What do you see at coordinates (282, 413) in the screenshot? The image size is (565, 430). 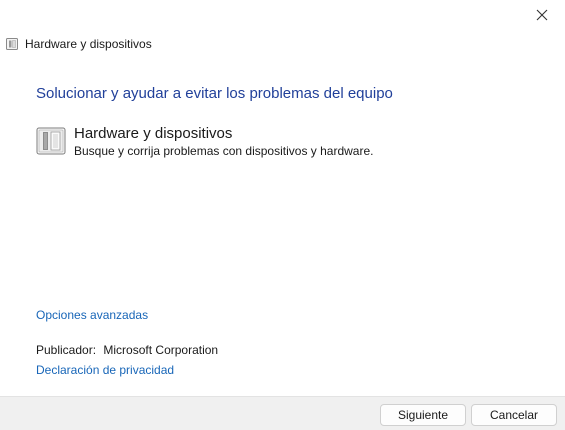 I see `footer-bar: Siguiente Cancelar` at bounding box center [282, 413].